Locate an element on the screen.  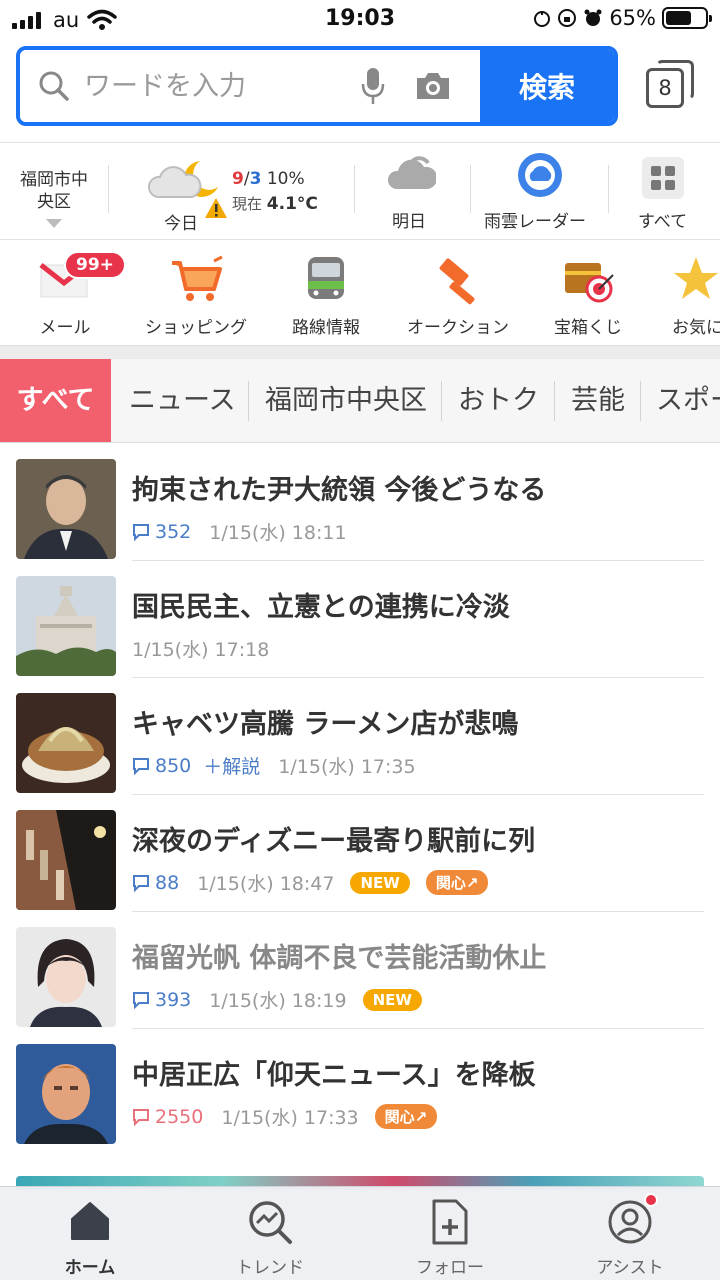
nav-home: ホーム is located at coordinates (90, 1234).